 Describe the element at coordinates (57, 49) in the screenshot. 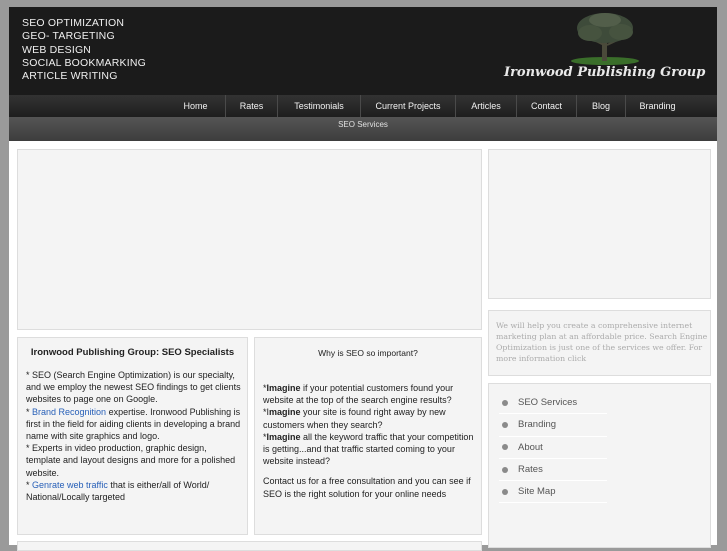

I see `service-item: WEB DESIGN` at that location.